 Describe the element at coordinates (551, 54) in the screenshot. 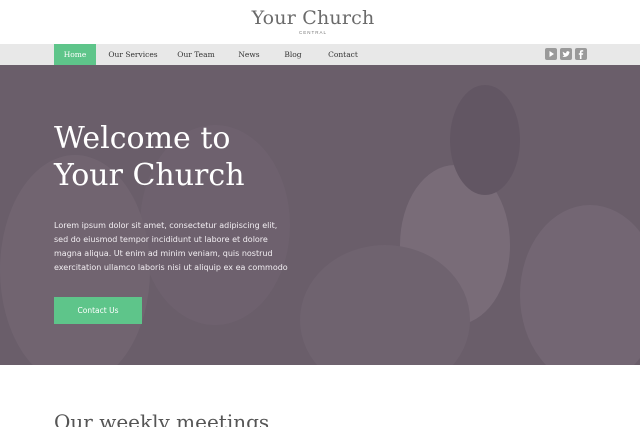

I see `youtube-icon` at that location.